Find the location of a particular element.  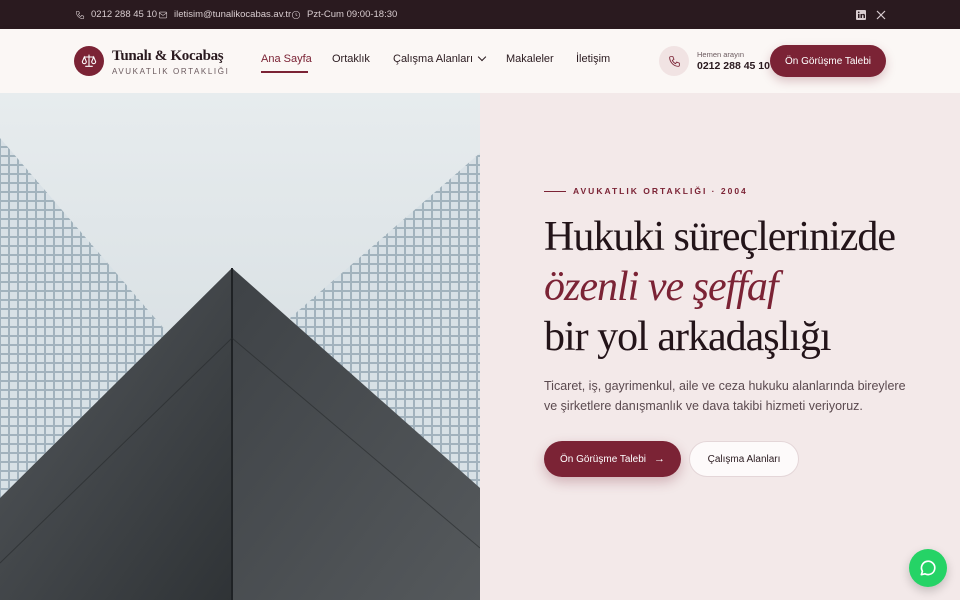

hero-eyebrow: AVUKATLIK ORTAKLIĞI · 2004 is located at coordinates (660, 191).